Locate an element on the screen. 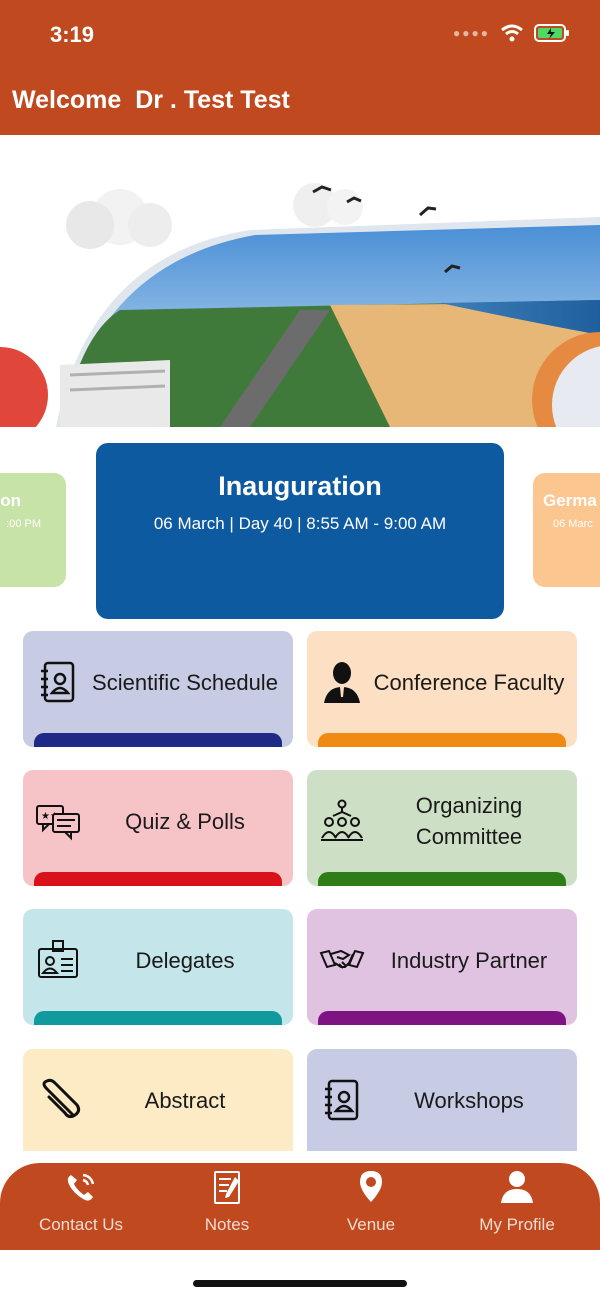  nav-label: Contact Us is located at coordinates (81, 1224).